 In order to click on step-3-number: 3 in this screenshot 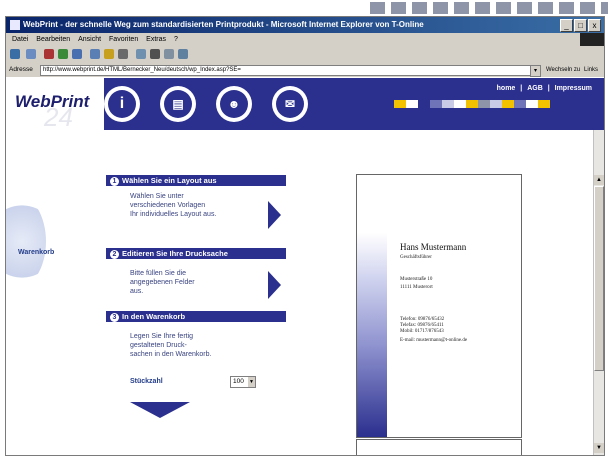, I will do `click(114, 317)`.